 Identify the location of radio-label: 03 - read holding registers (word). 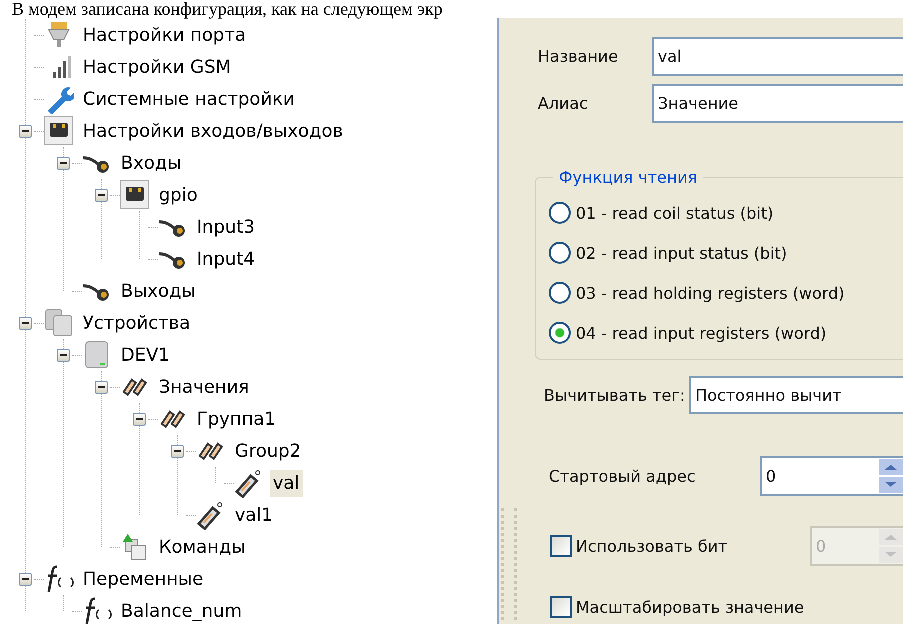
(710, 293).